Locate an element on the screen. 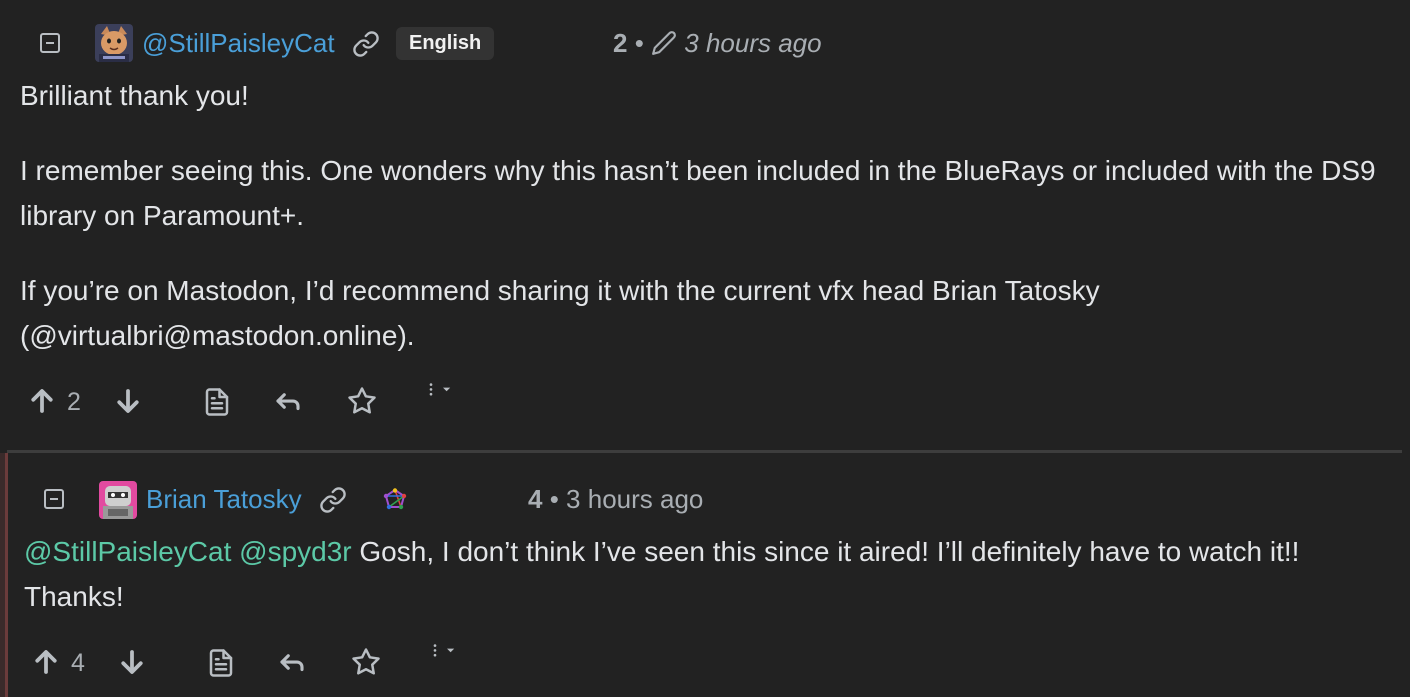  upvote-count: 2 is located at coordinates (74, 402).